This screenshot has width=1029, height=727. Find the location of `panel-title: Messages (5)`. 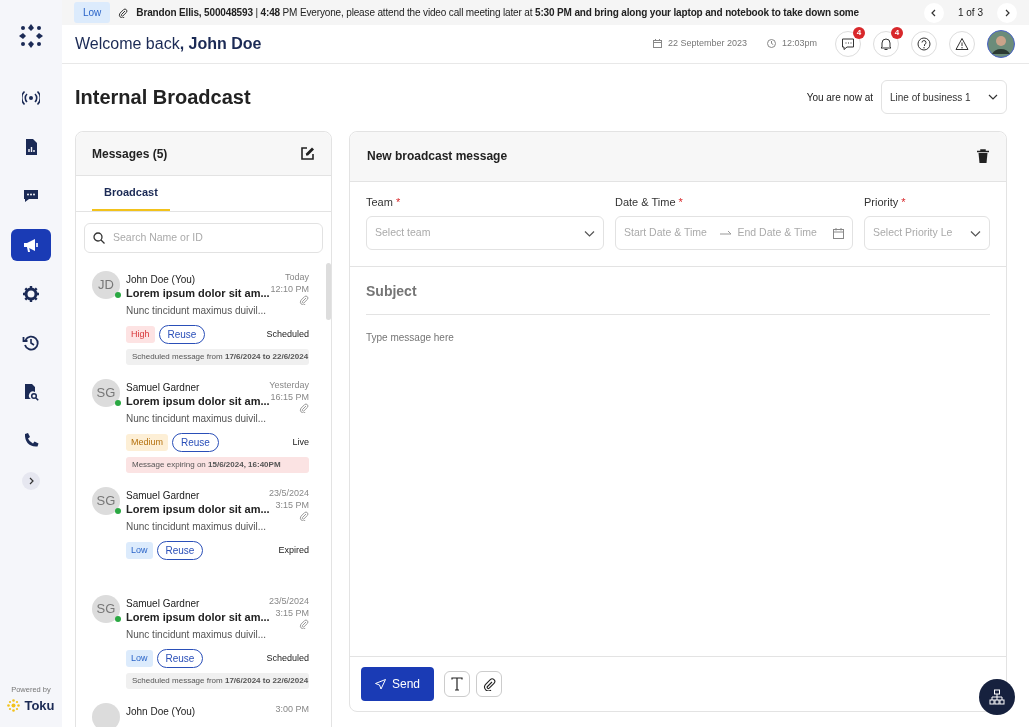

panel-title: Messages (5) is located at coordinates (130, 154).